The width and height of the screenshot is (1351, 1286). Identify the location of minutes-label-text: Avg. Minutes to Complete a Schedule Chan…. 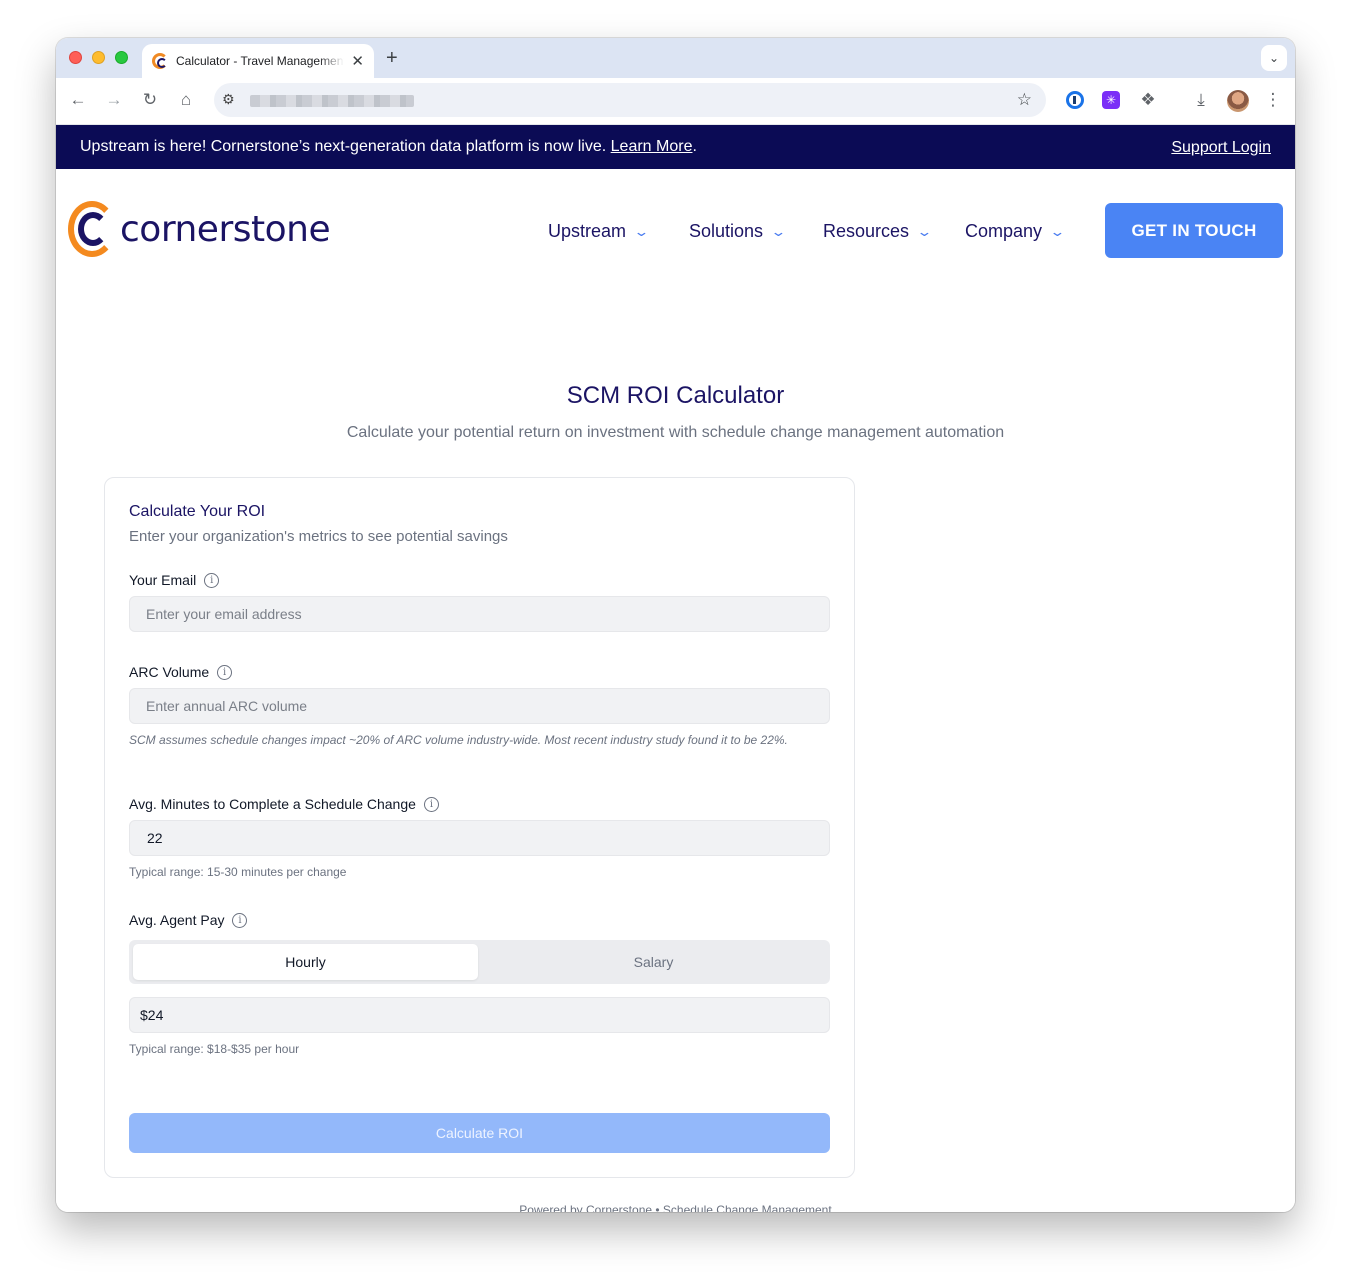
(272, 804).